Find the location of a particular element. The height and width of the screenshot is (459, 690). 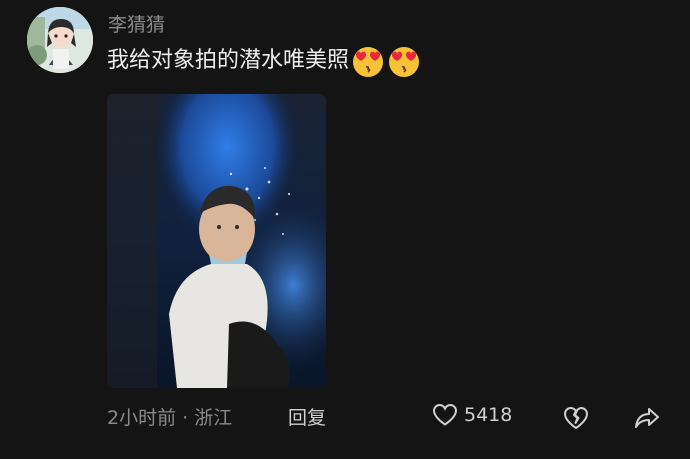

broken-heart-icon is located at coordinates (576, 418).